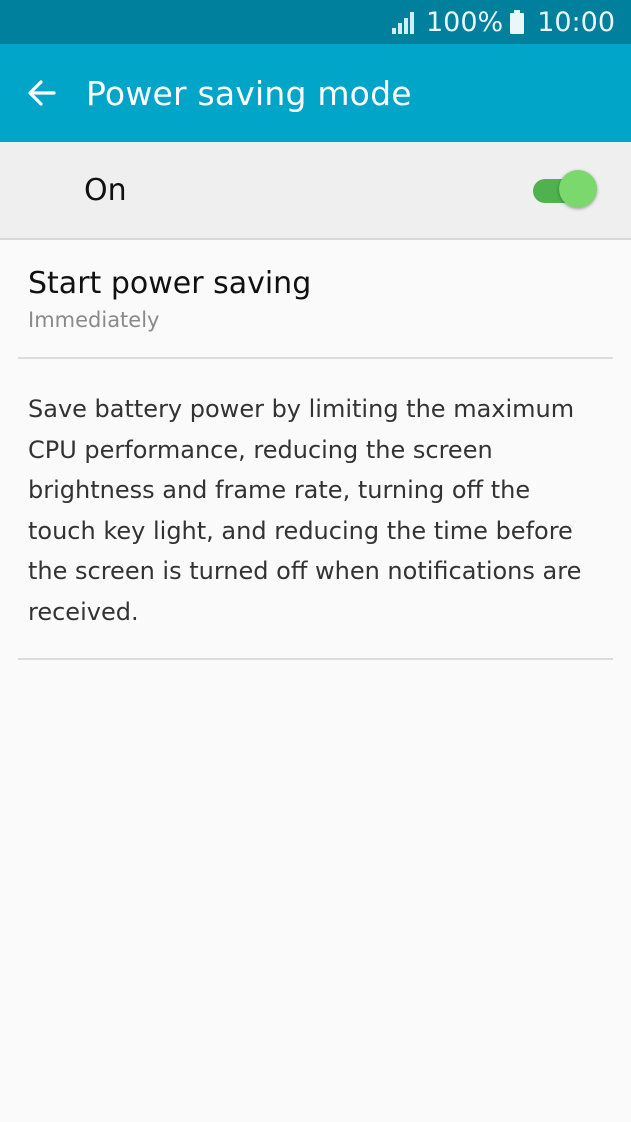 This screenshot has height=1122, width=631. What do you see at coordinates (517, 22) in the screenshot?
I see `battery-icon` at bounding box center [517, 22].